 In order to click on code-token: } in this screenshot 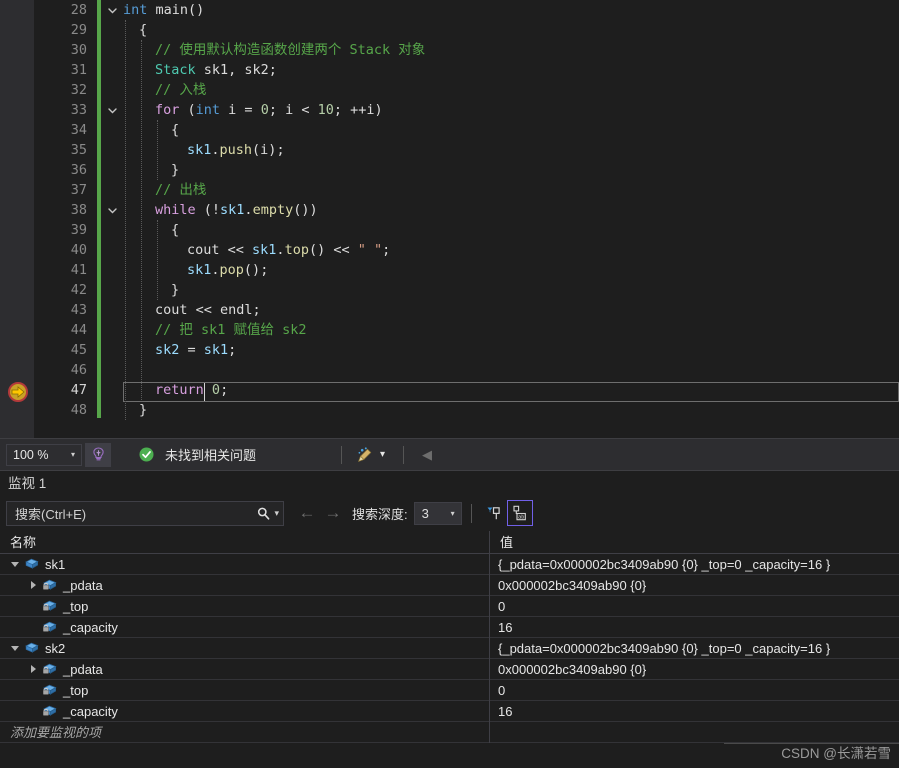, I will do `click(175, 170)`.